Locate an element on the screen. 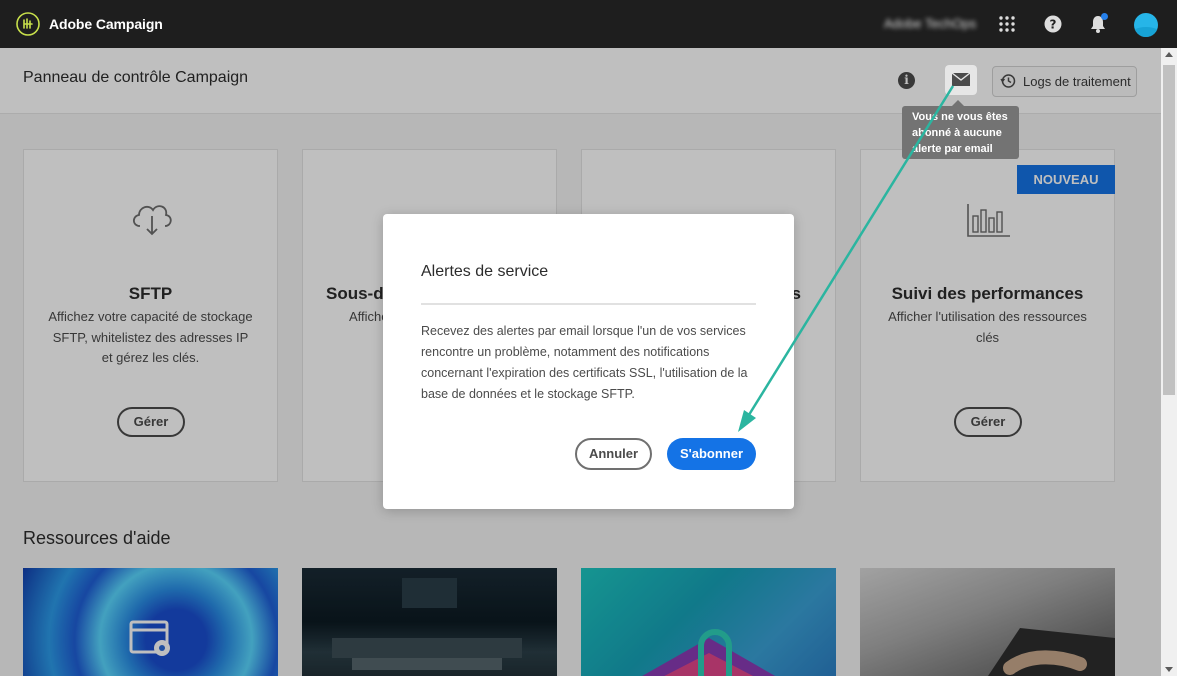  scrollbar is located at coordinates (1169, 362).